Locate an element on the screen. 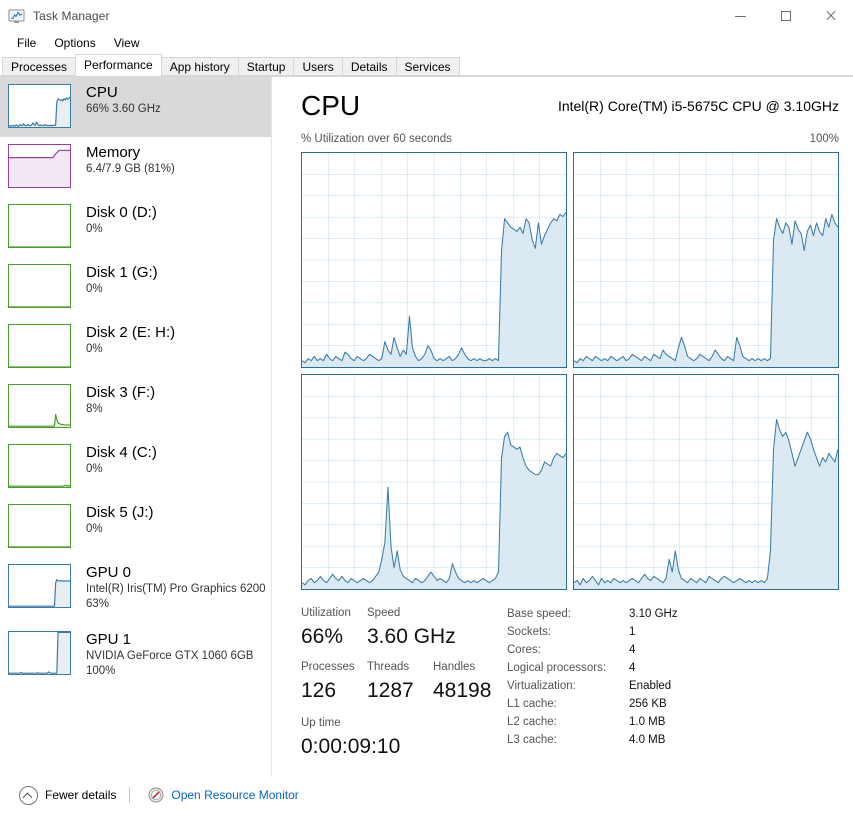 This screenshot has width=853, height=813. sidebar-item-disk-0-d: Disk 0 (D:) 0% is located at coordinates (135, 227).